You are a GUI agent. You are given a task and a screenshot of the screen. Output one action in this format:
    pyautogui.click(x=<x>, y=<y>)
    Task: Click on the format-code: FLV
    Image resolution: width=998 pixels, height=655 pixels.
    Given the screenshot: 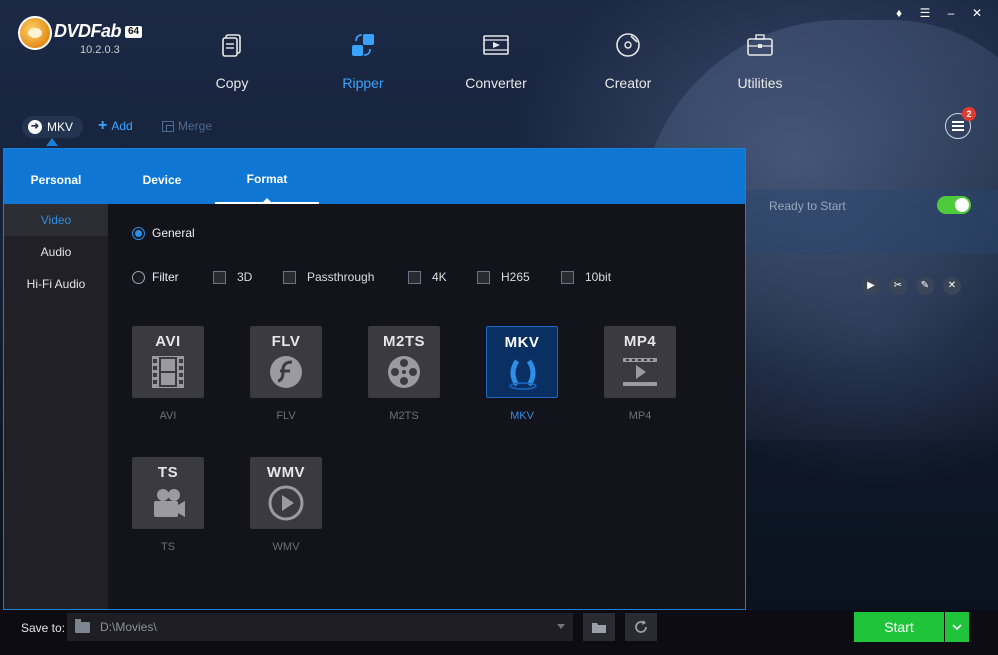 What is the action you would take?
    pyautogui.click(x=286, y=341)
    